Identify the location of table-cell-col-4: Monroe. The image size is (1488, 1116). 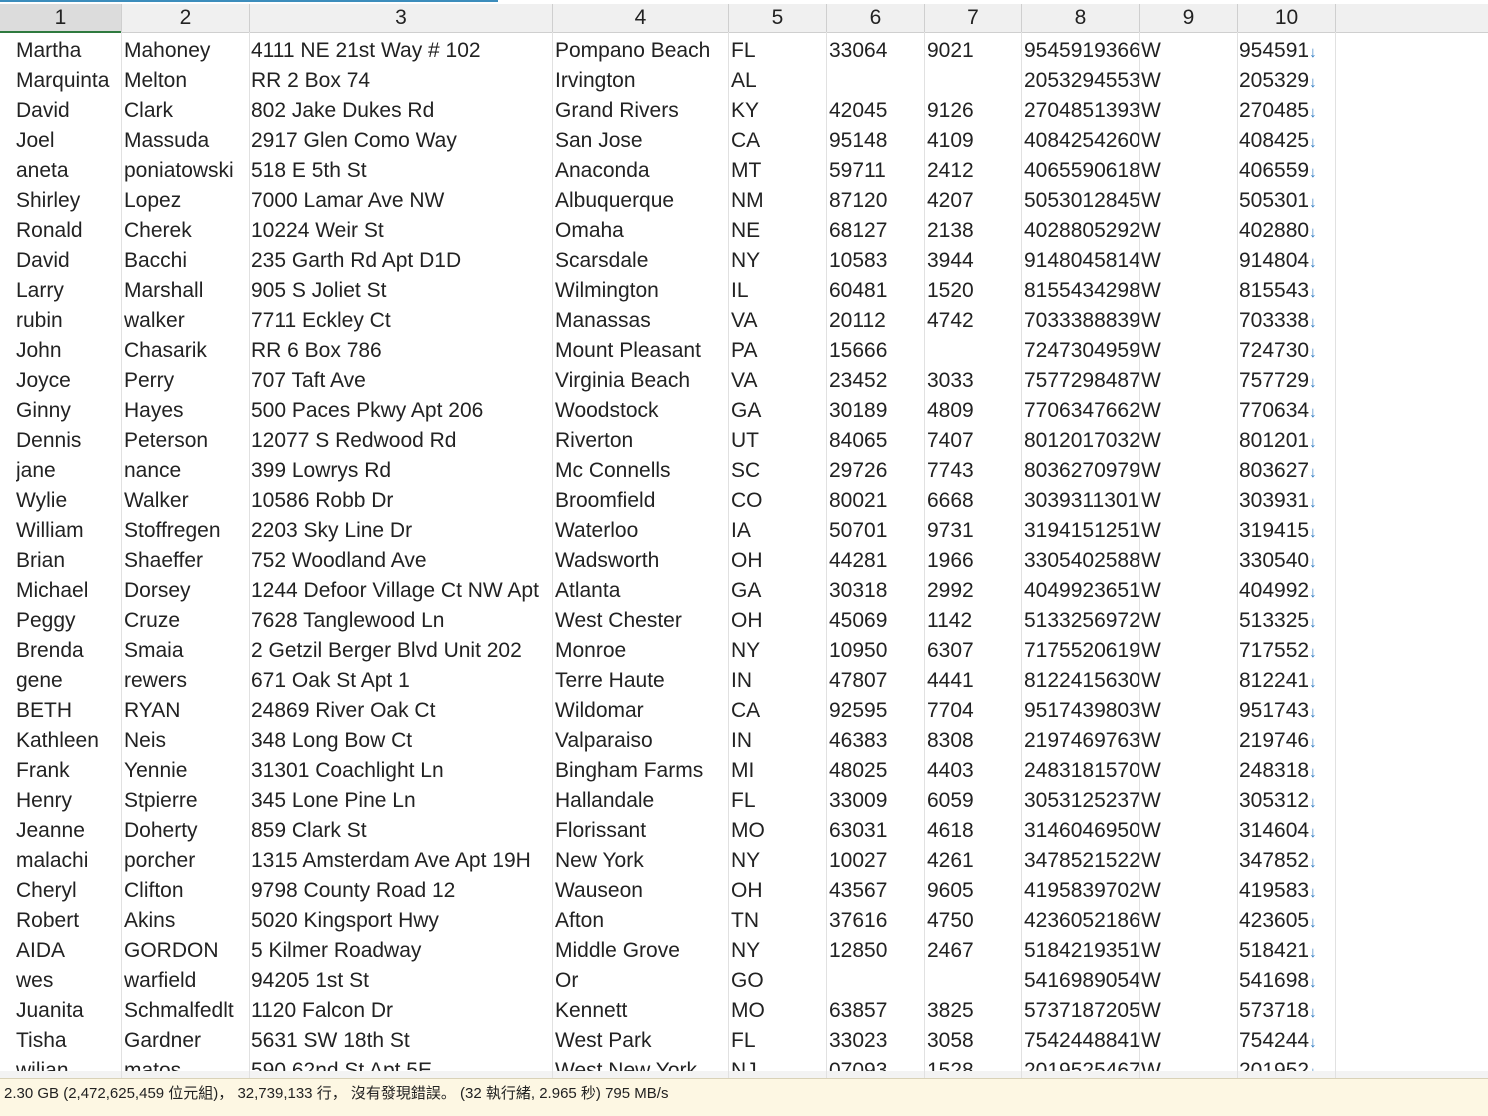
(642, 651).